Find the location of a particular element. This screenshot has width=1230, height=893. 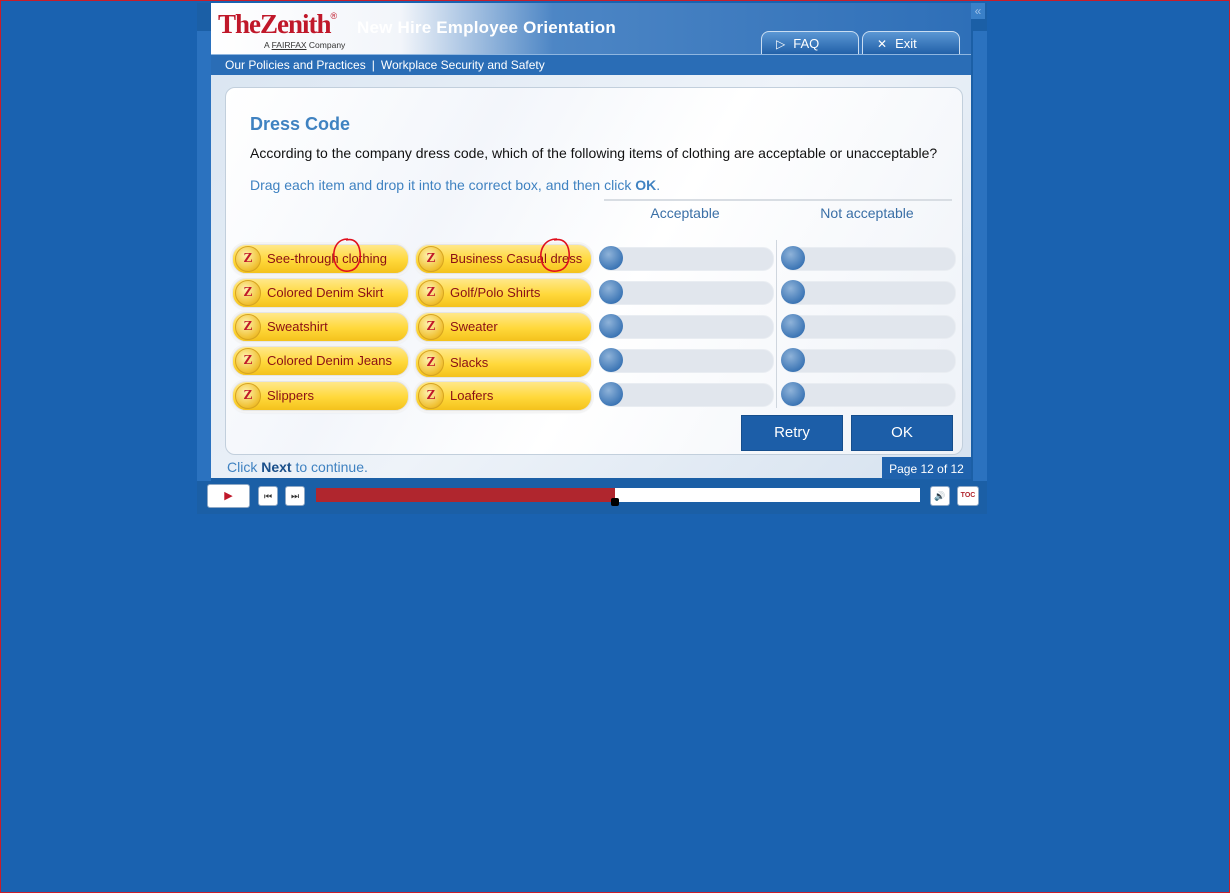

column-not-acceptable-header: Not acceptable is located at coordinates (867, 213).